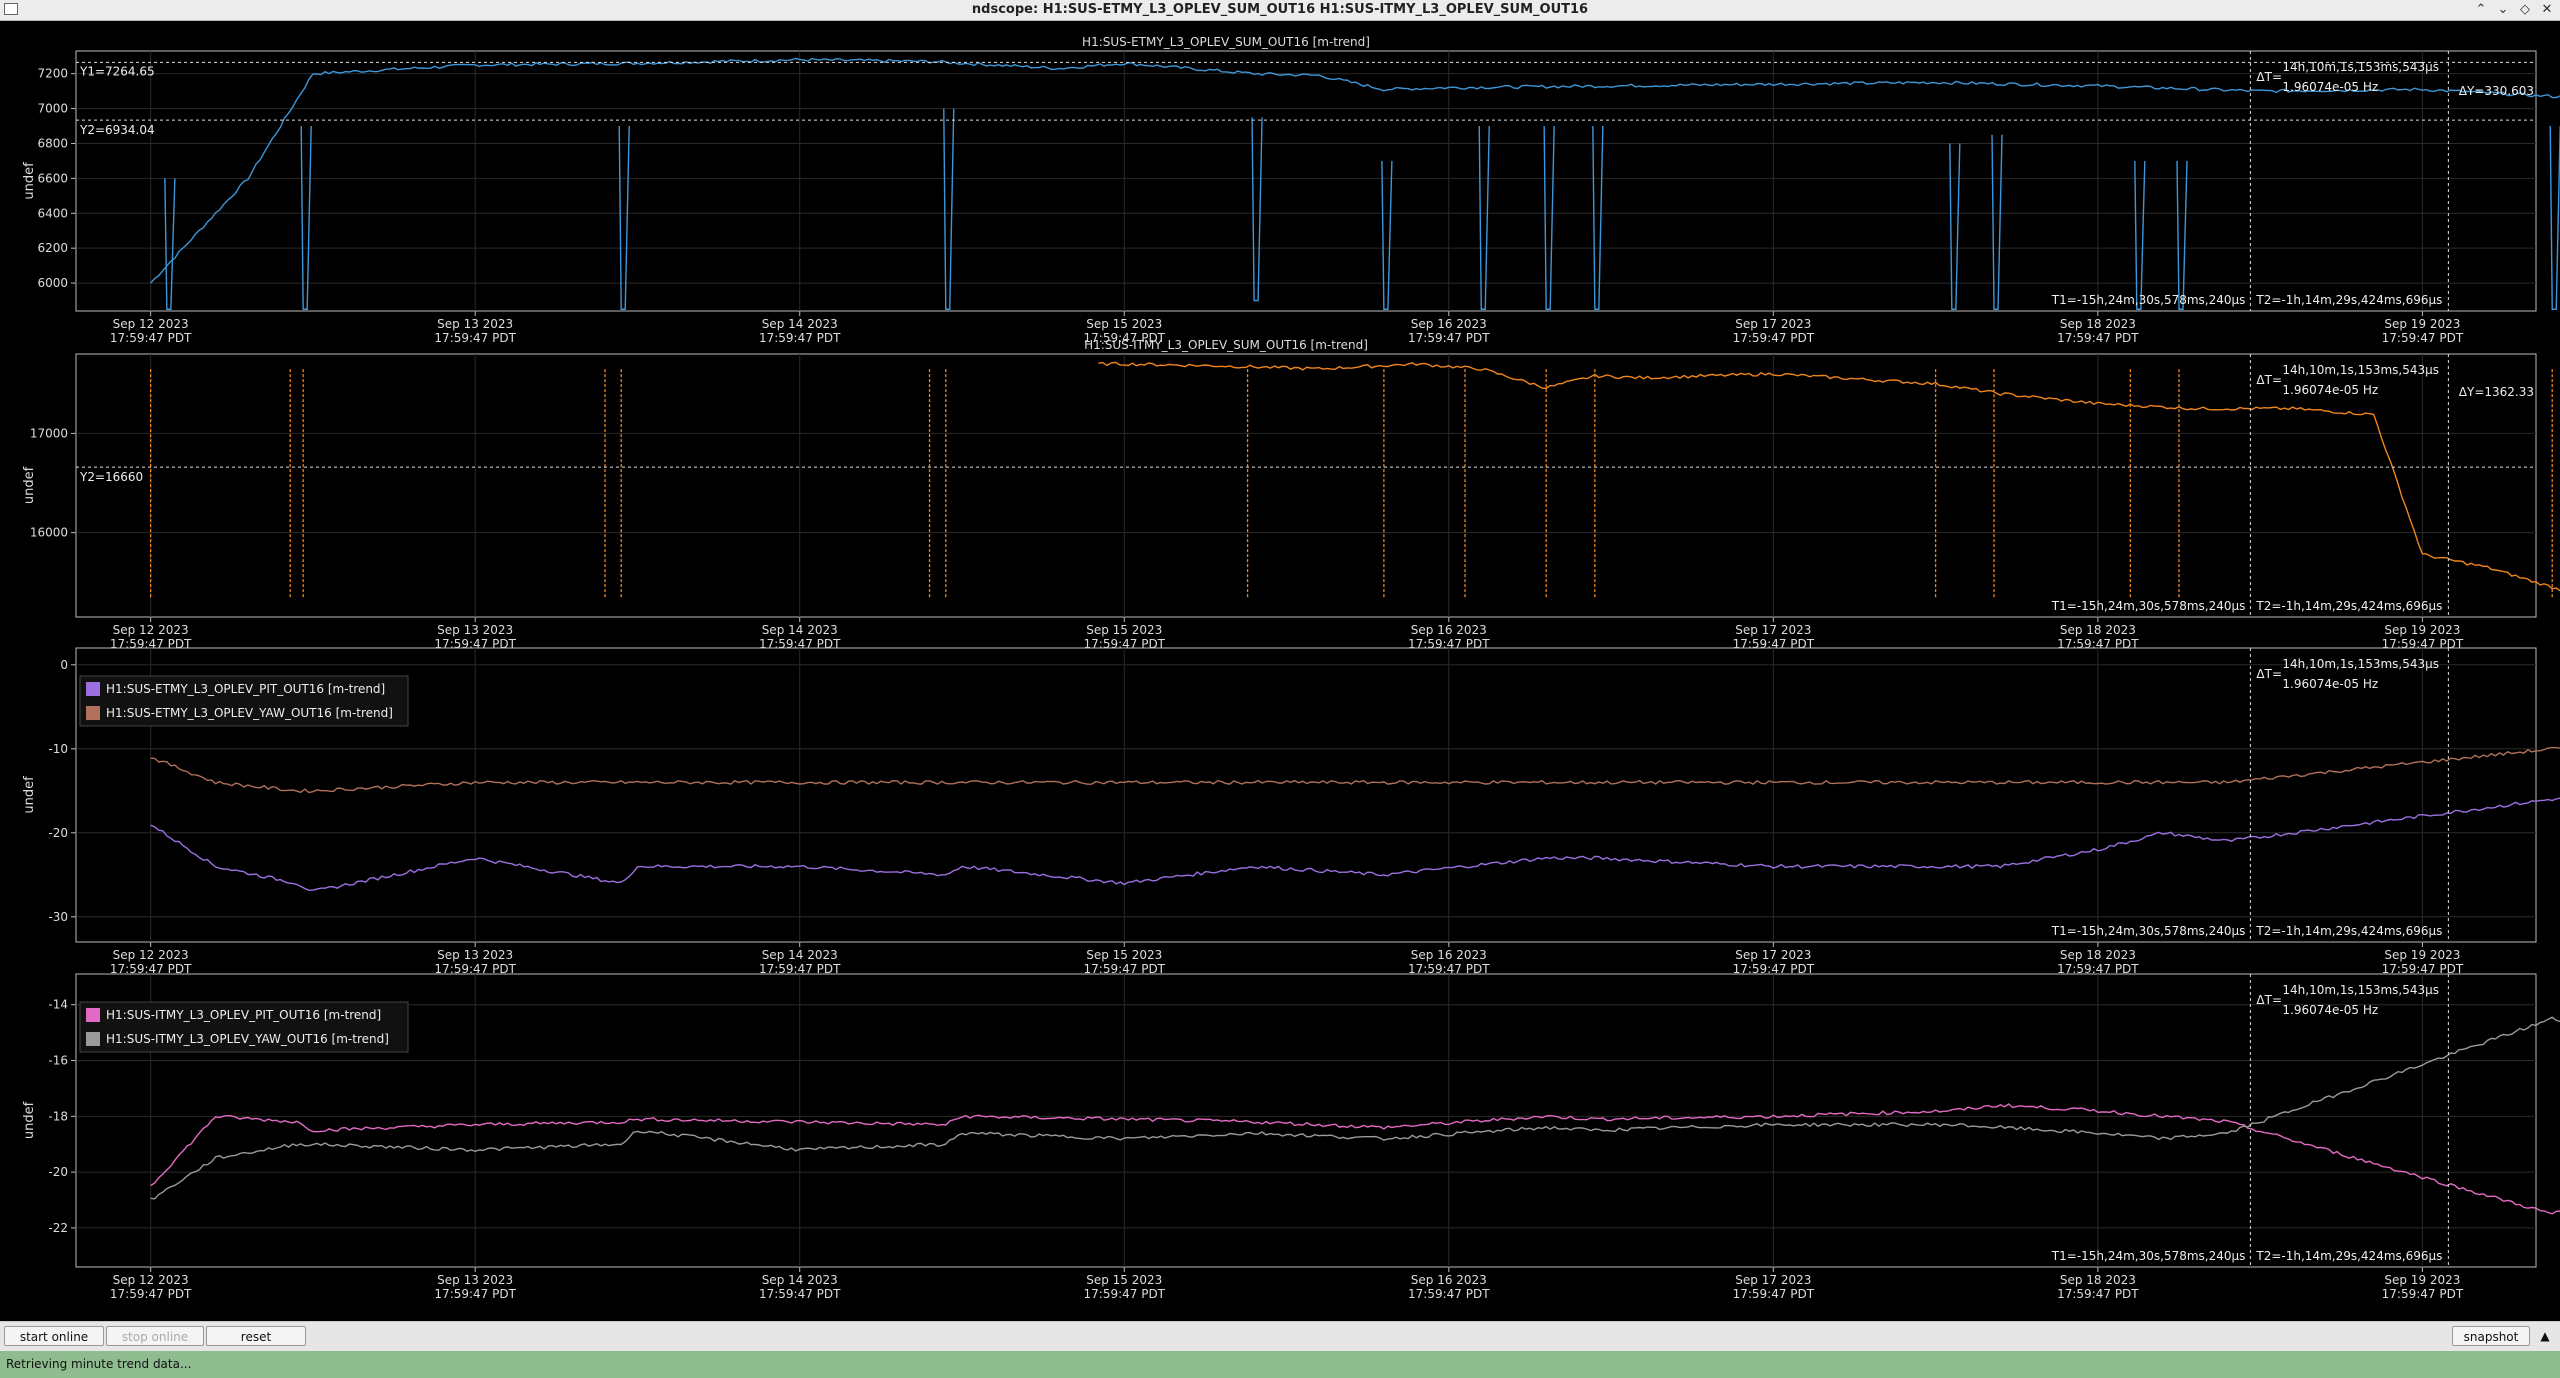  I want to click on legend-entry: H1:SUS-ETMY_L3_OPLEV_PIT_OUT16 [m-trend], so click(245, 689).